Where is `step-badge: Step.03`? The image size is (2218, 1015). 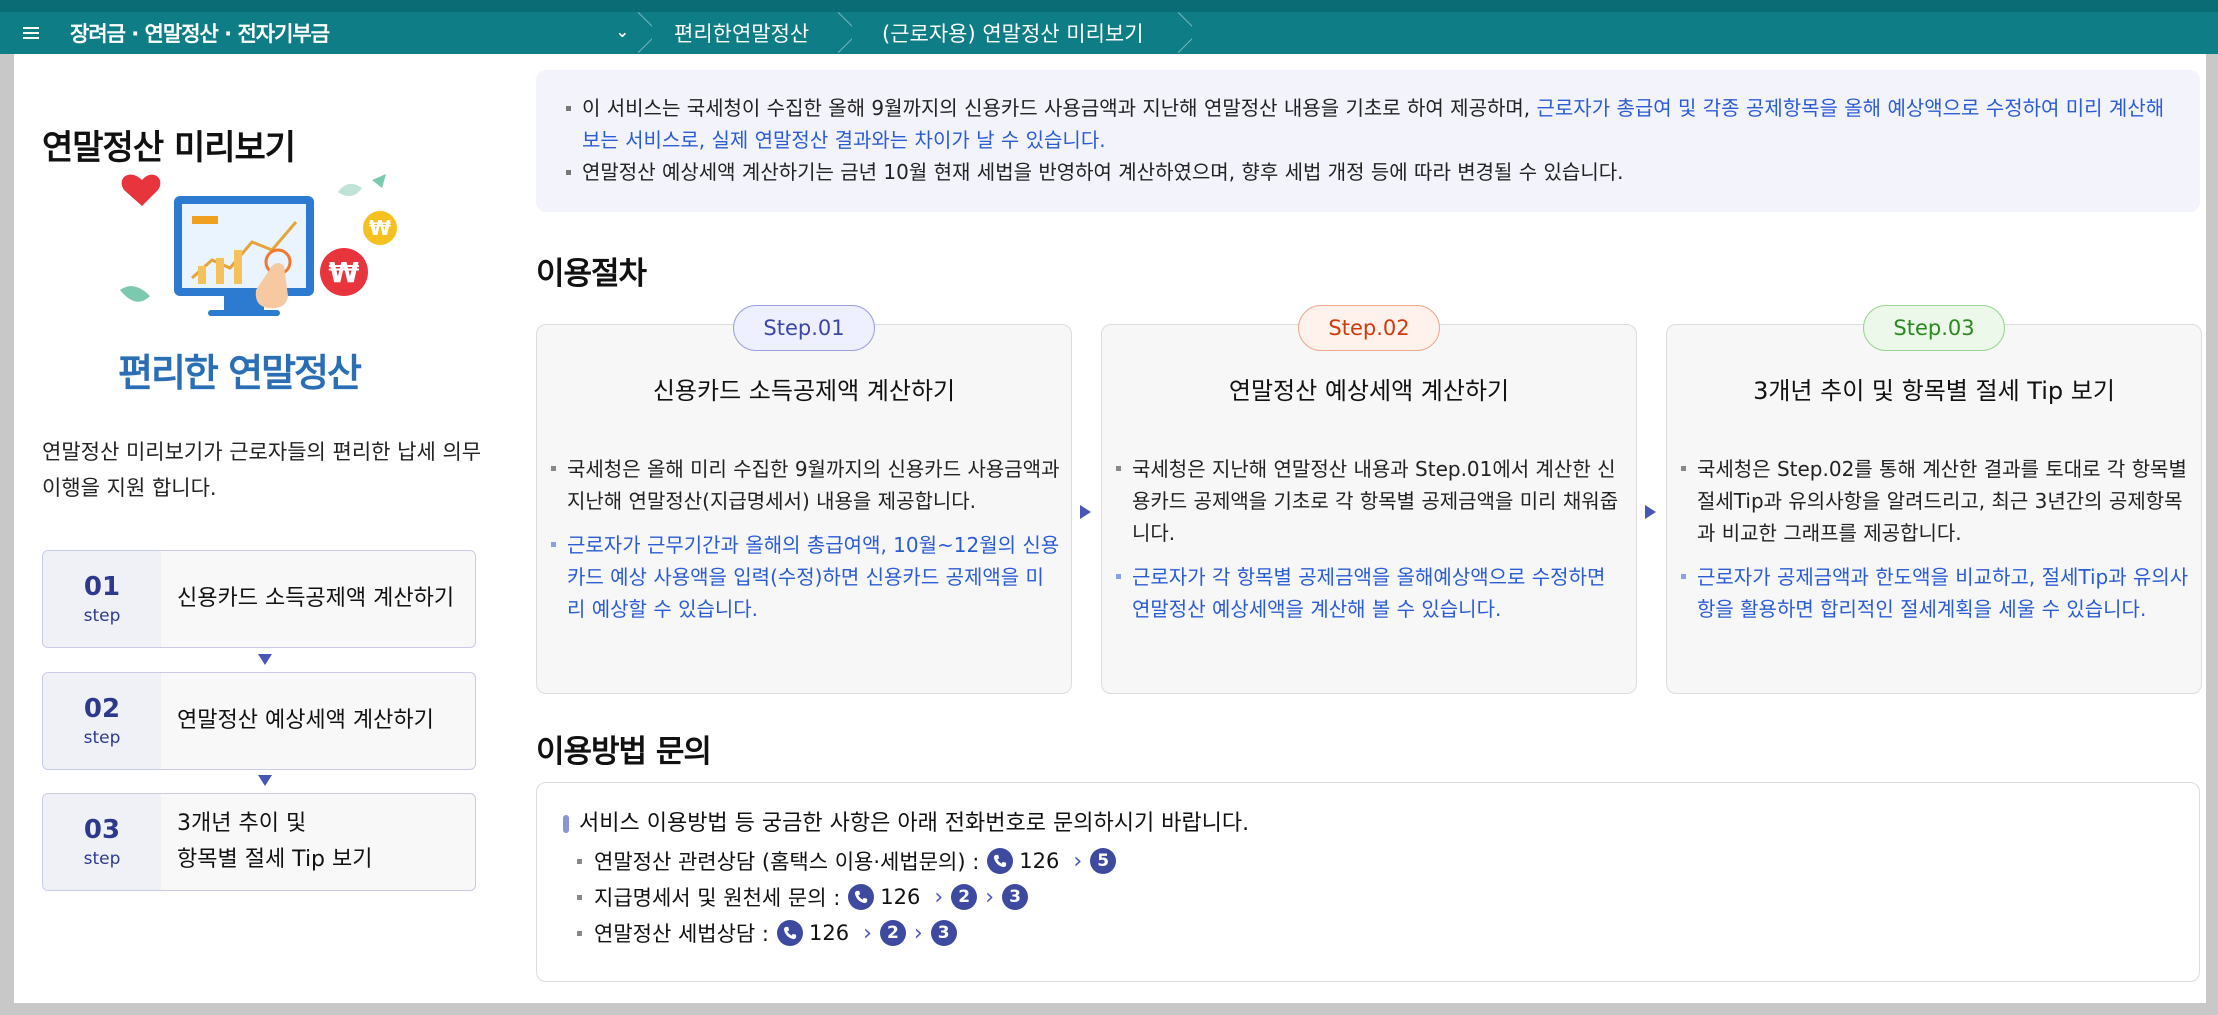 step-badge: Step.03 is located at coordinates (1934, 328).